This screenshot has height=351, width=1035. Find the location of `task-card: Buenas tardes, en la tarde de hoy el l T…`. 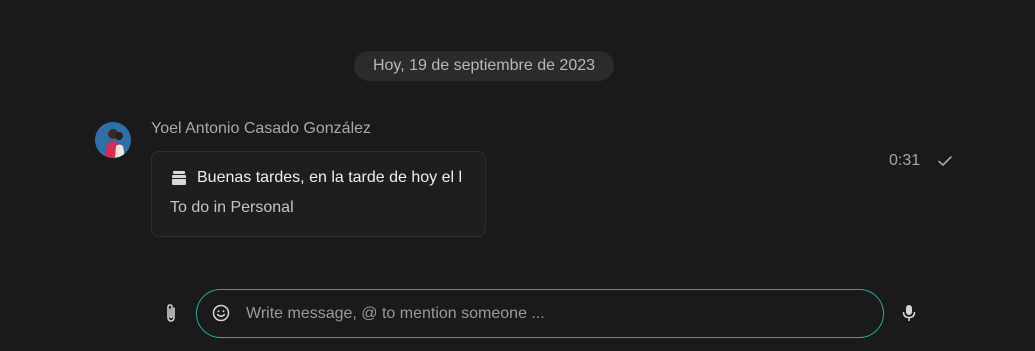

task-card: Buenas tardes, en la tarde de hoy el l T… is located at coordinates (318, 194).